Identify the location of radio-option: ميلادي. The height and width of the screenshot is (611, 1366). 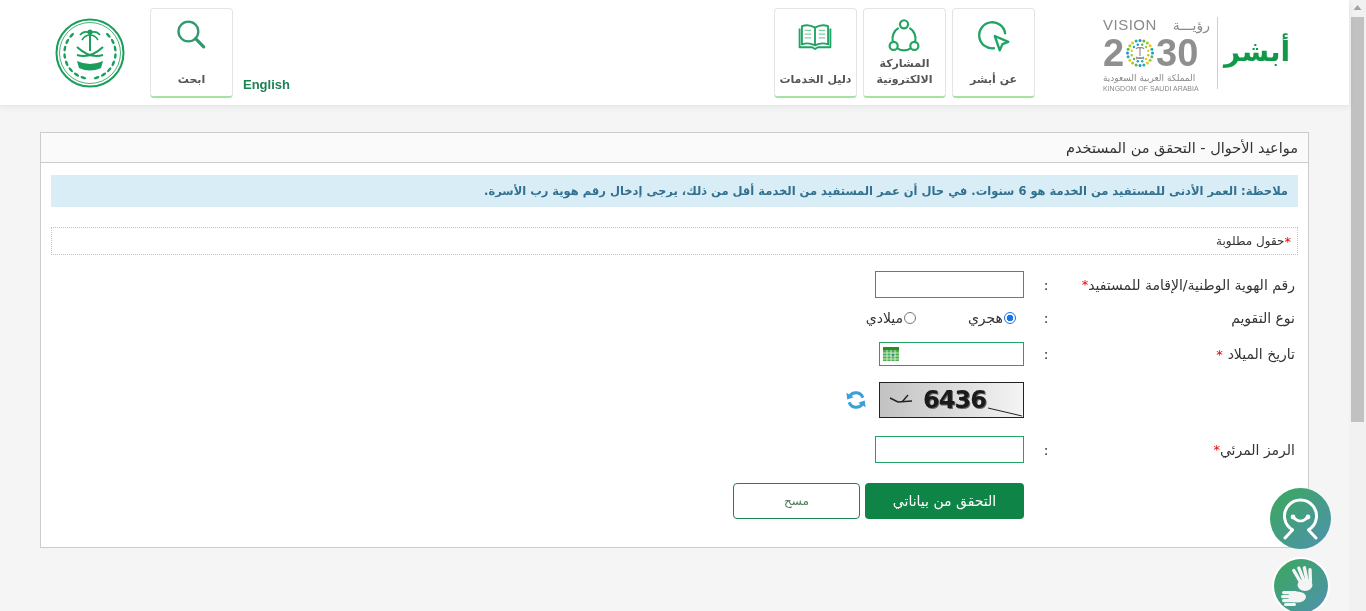
(874, 318).